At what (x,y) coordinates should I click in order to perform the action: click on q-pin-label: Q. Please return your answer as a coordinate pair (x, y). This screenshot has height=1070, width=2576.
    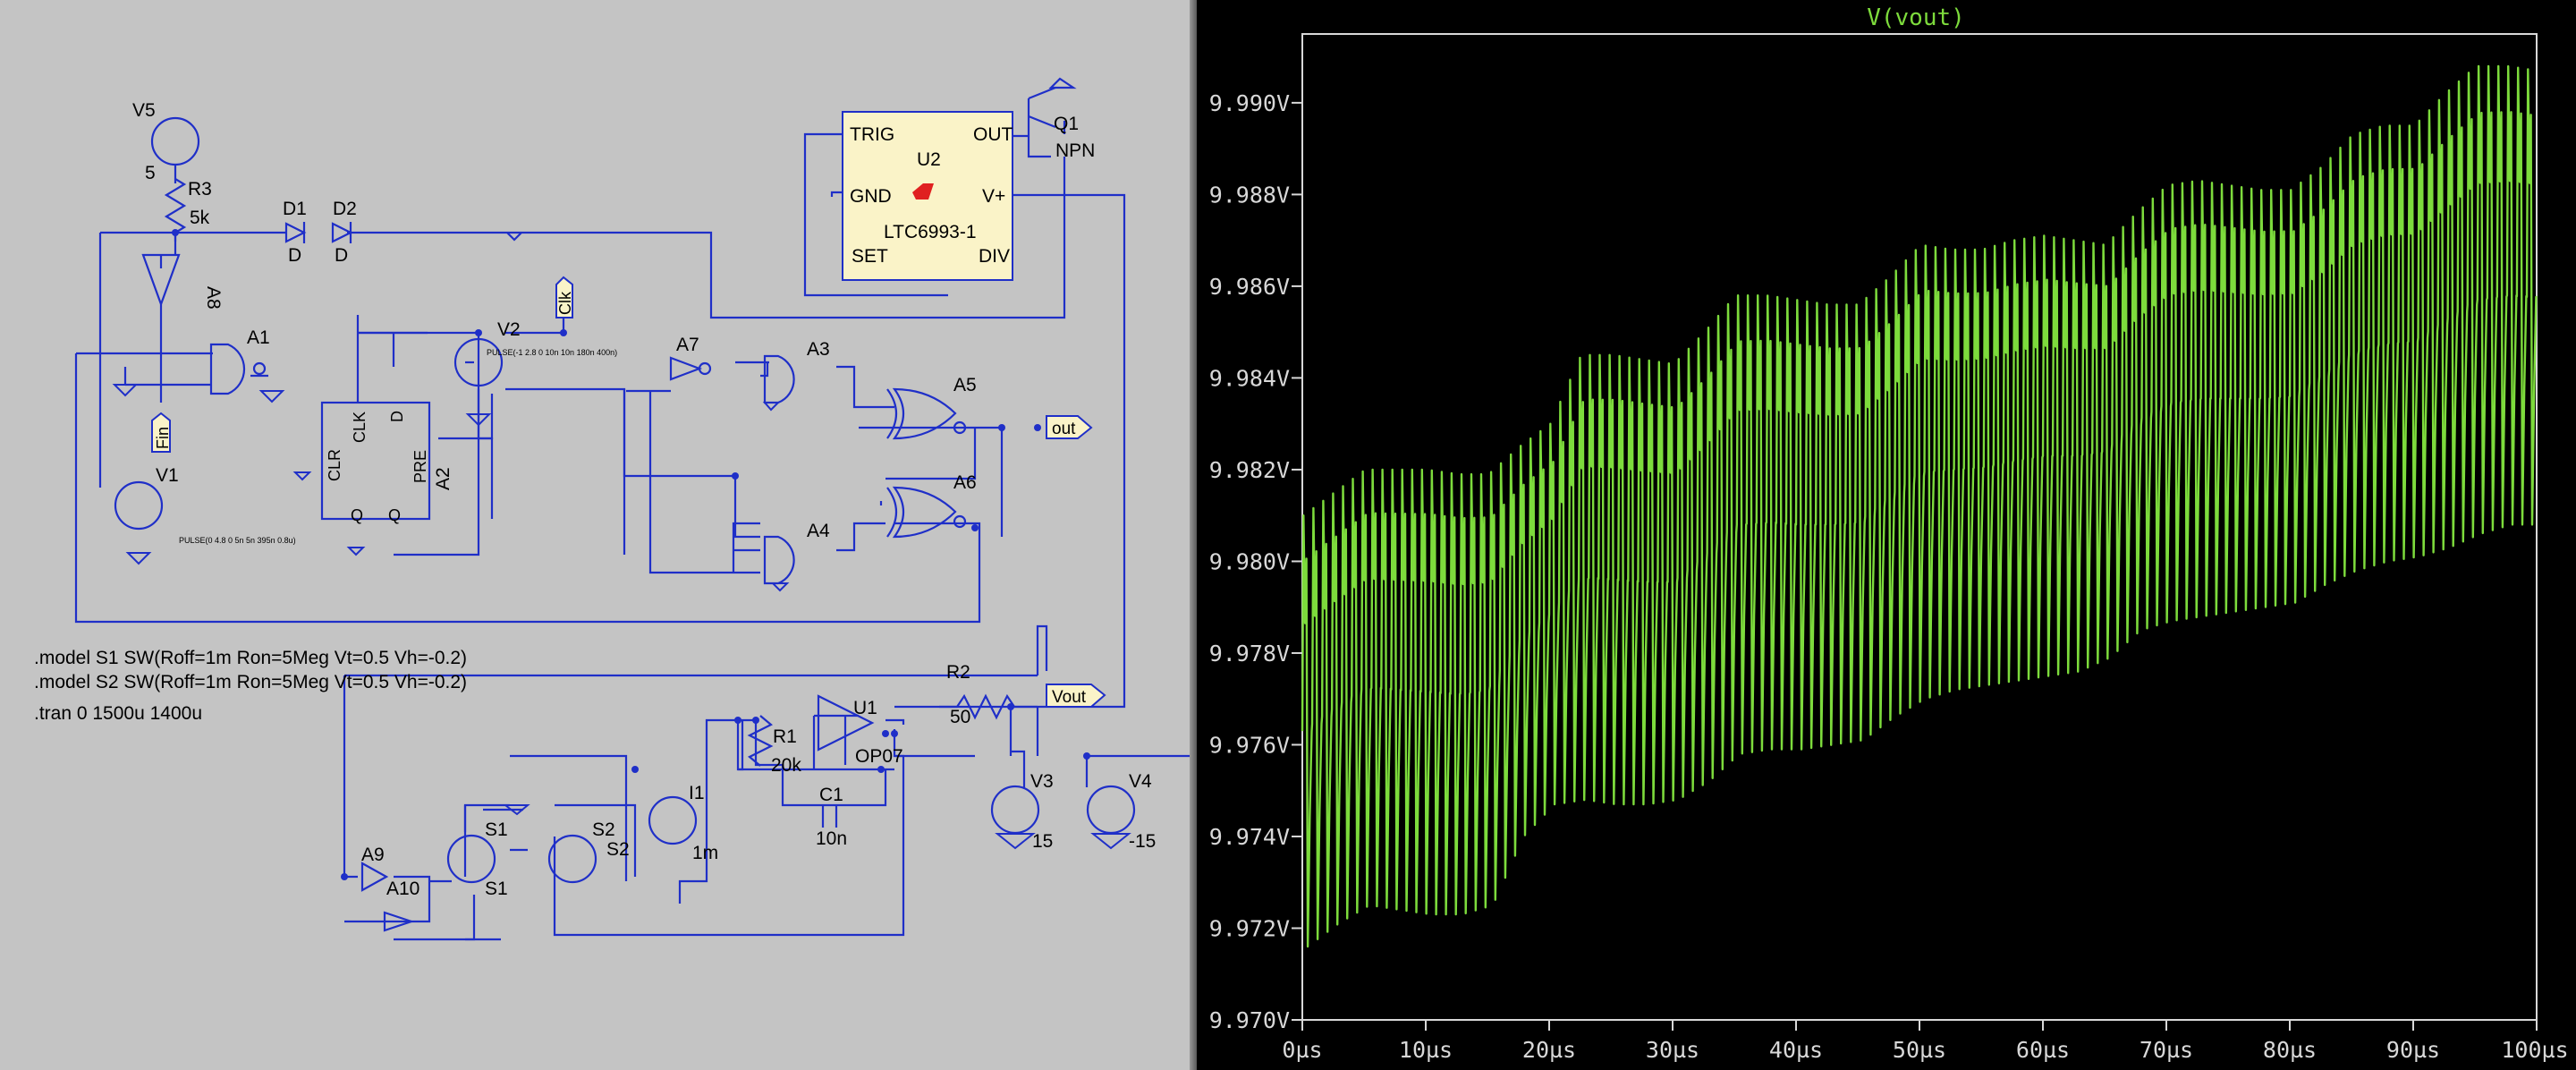
    Looking at the image, I should click on (394, 515).